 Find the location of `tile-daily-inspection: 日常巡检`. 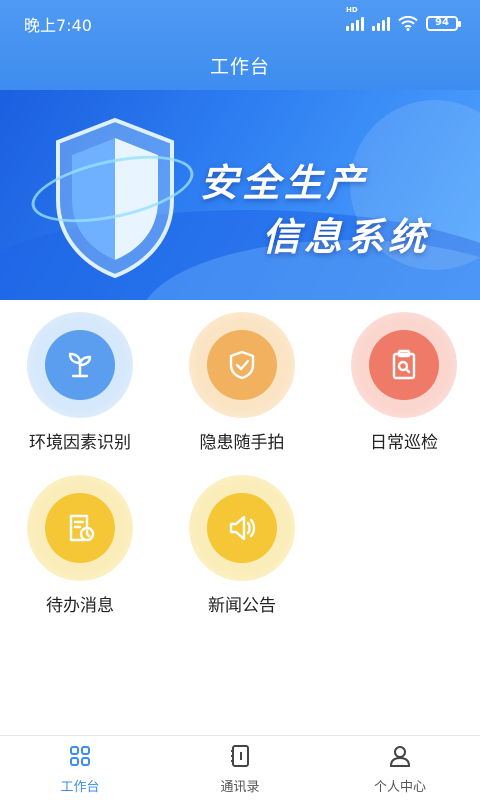

tile-daily-inspection: 日常巡检 is located at coordinates (404, 387).